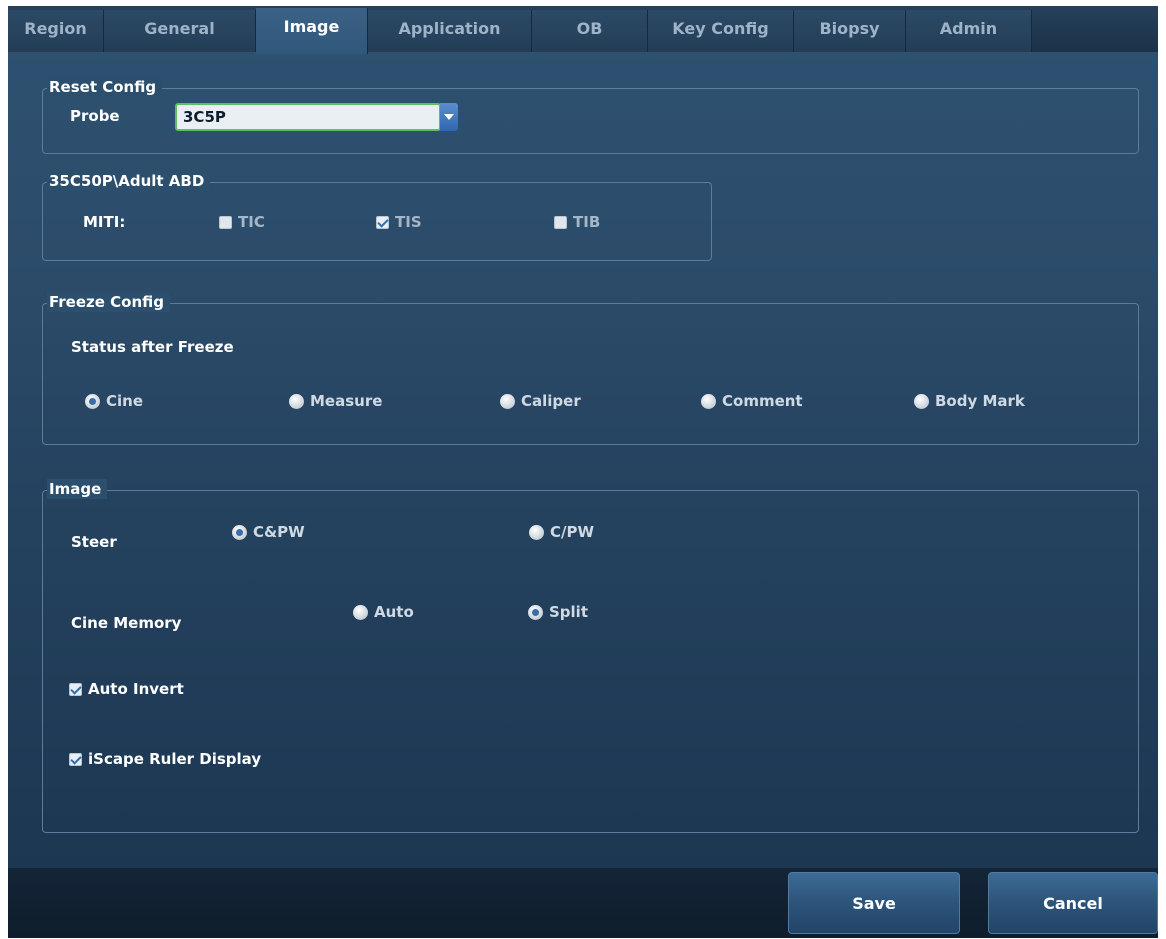  I want to click on steer-label: Steer, so click(94, 542).